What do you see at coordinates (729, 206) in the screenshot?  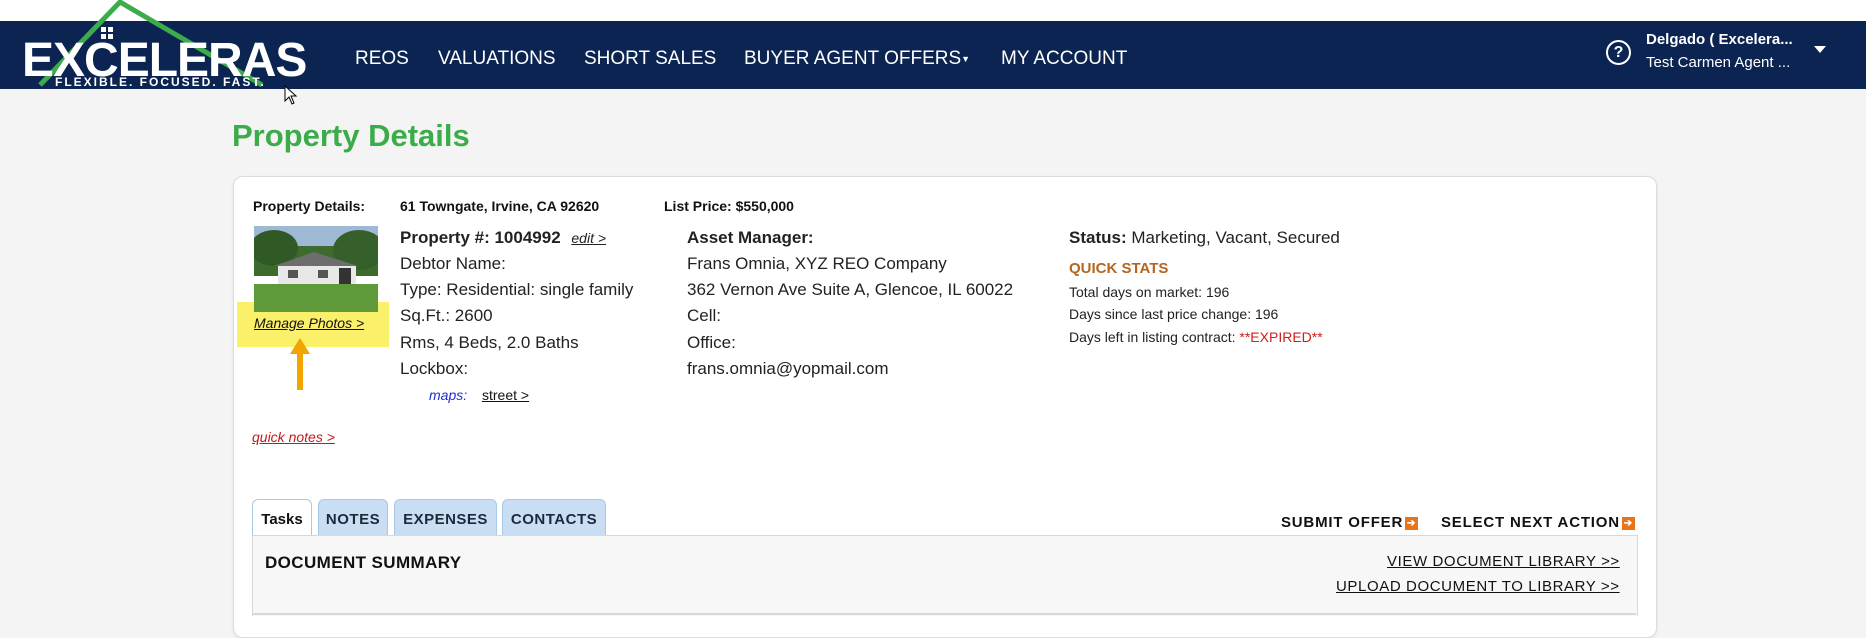 I see `list-price: List Price: $550,000` at bounding box center [729, 206].